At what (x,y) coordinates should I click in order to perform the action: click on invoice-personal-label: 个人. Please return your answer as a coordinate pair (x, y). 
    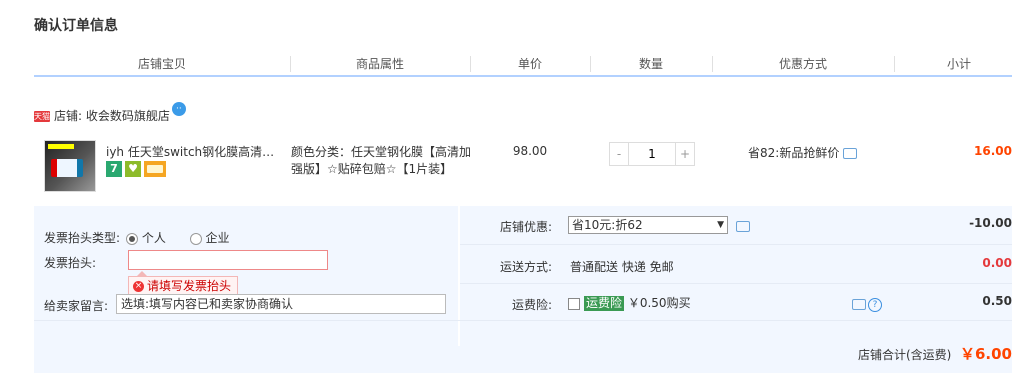
    Looking at the image, I should click on (154, 238).